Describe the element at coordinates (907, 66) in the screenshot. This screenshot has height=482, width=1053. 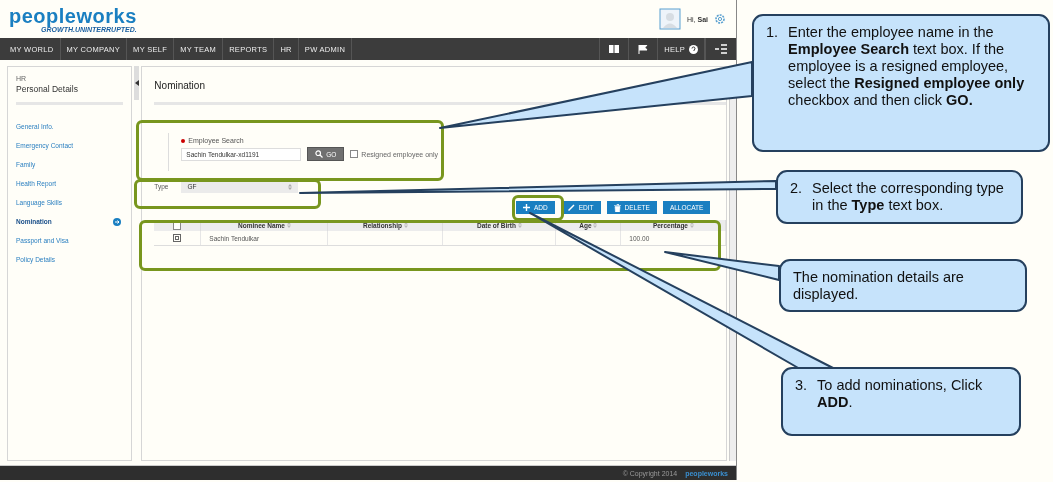
I see `callout-text: Enter the employee name in the Employee Search text box. If the employee is a resigned employee, select the Resigned employee only checkbox and then click GO.` at that location.